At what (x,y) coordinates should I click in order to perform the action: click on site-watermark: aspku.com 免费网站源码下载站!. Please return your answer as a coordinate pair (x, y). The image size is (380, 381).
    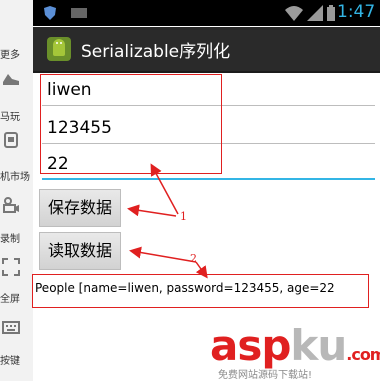
    Looking at the image, I should click on (295, 351).